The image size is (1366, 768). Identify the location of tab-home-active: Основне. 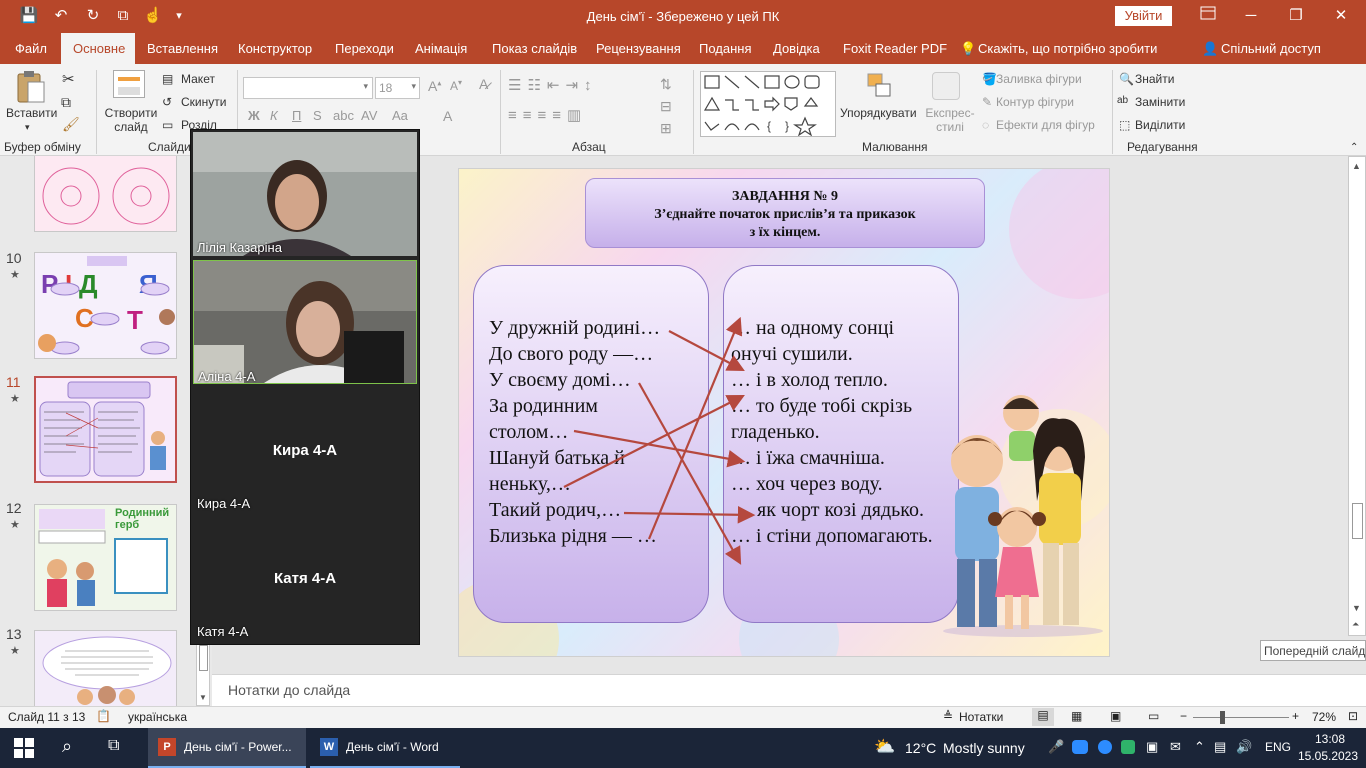
(98, 48).